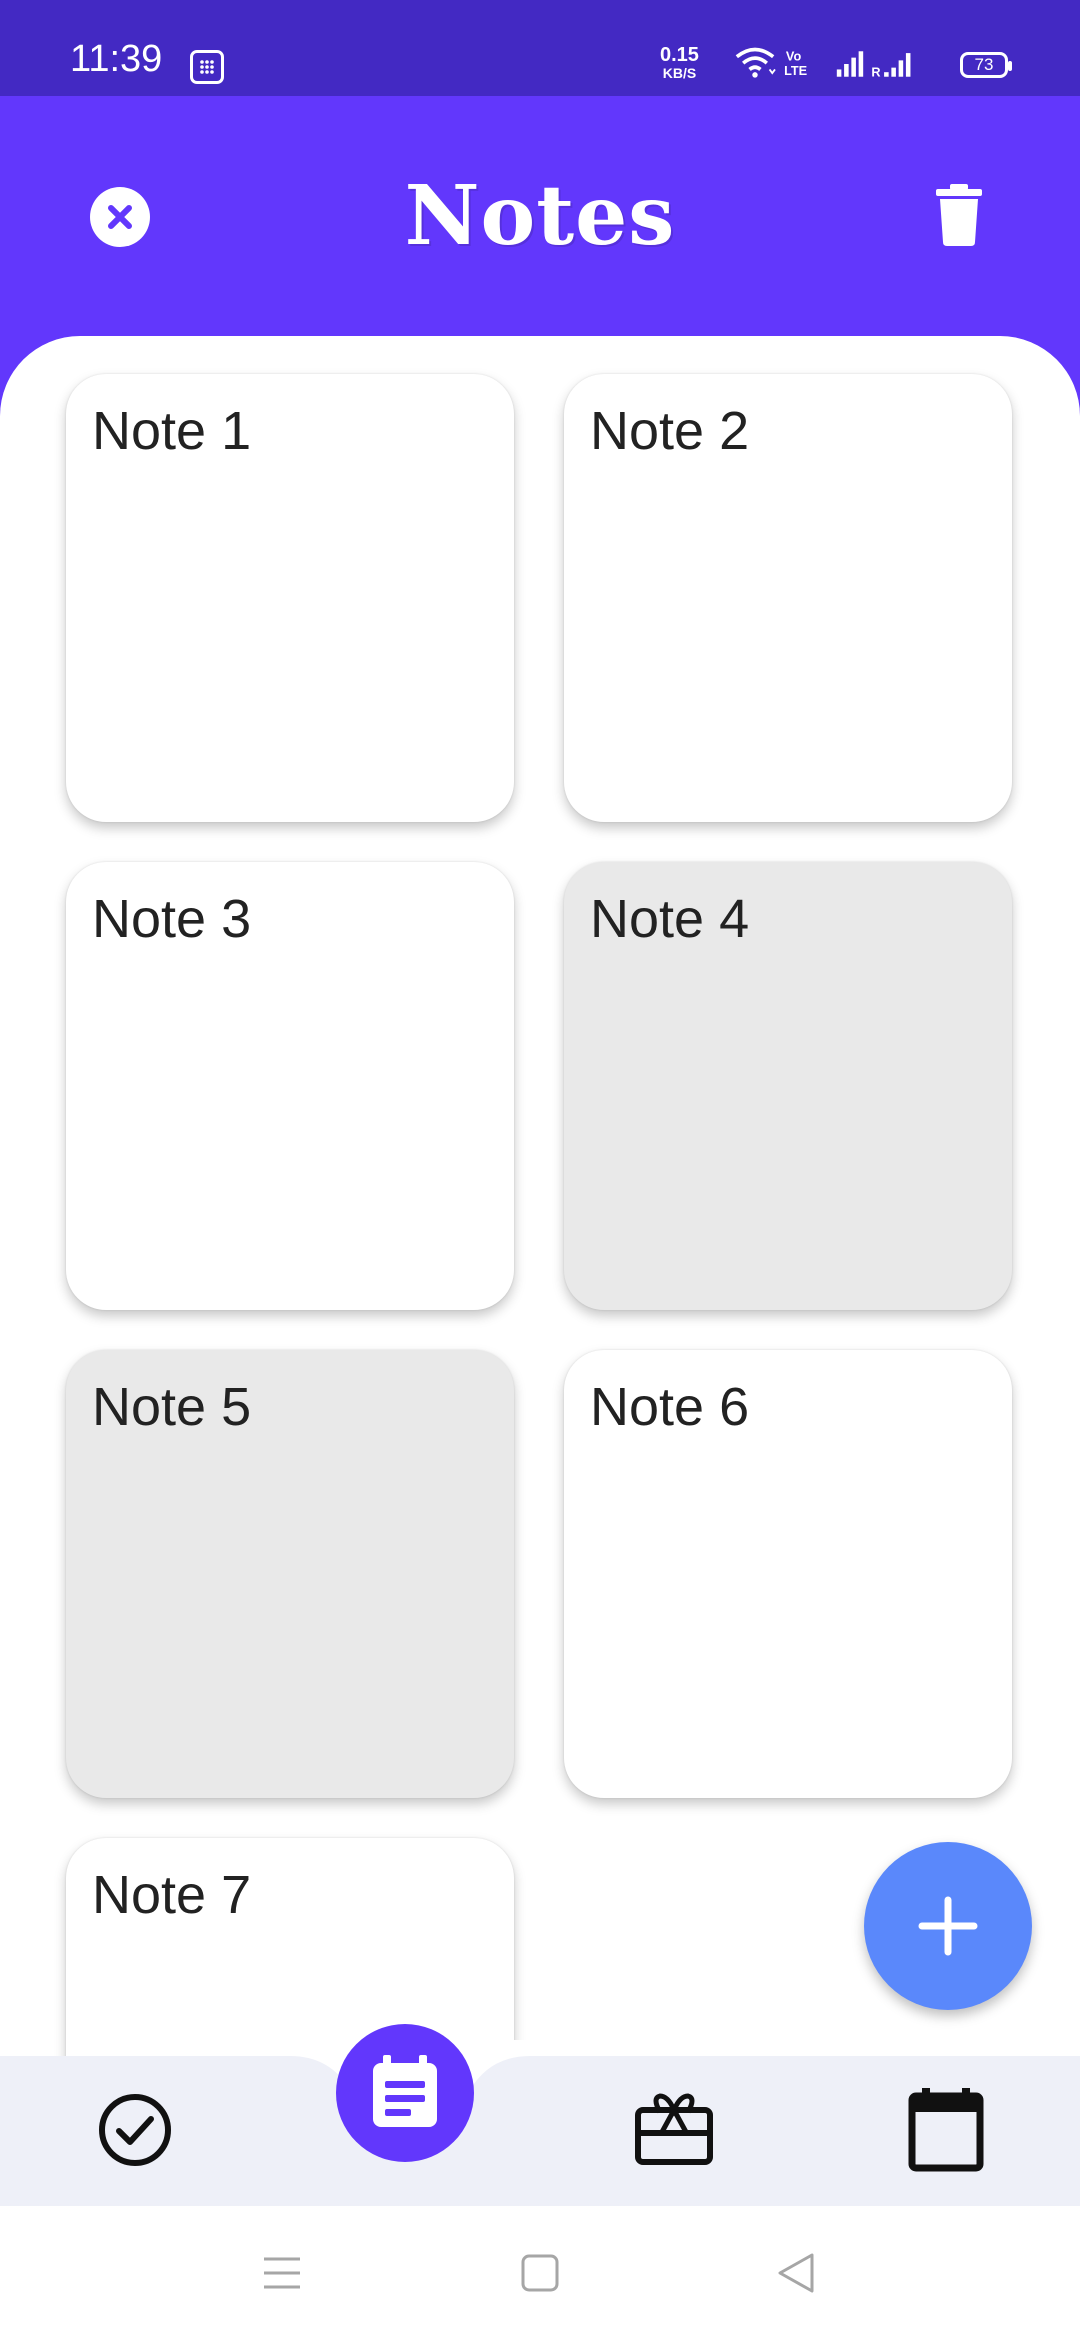  What do you see at coordinates (290, 598) in the screenshot?
I see `note-card-1: Note 1` at bounding box center [290, 598].